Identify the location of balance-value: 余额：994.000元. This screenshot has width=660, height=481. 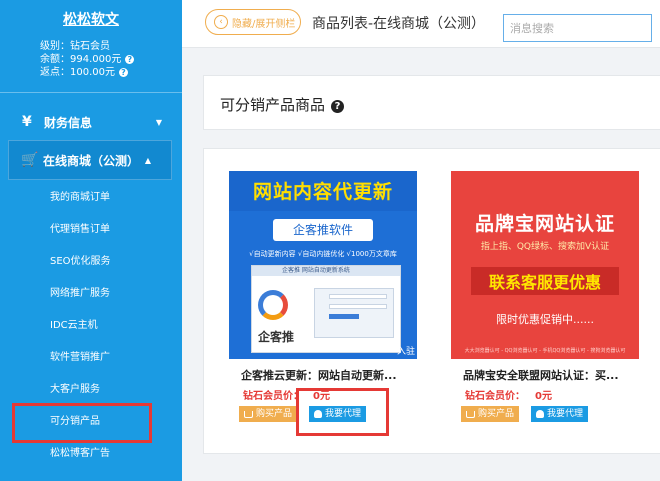
(81, 59).